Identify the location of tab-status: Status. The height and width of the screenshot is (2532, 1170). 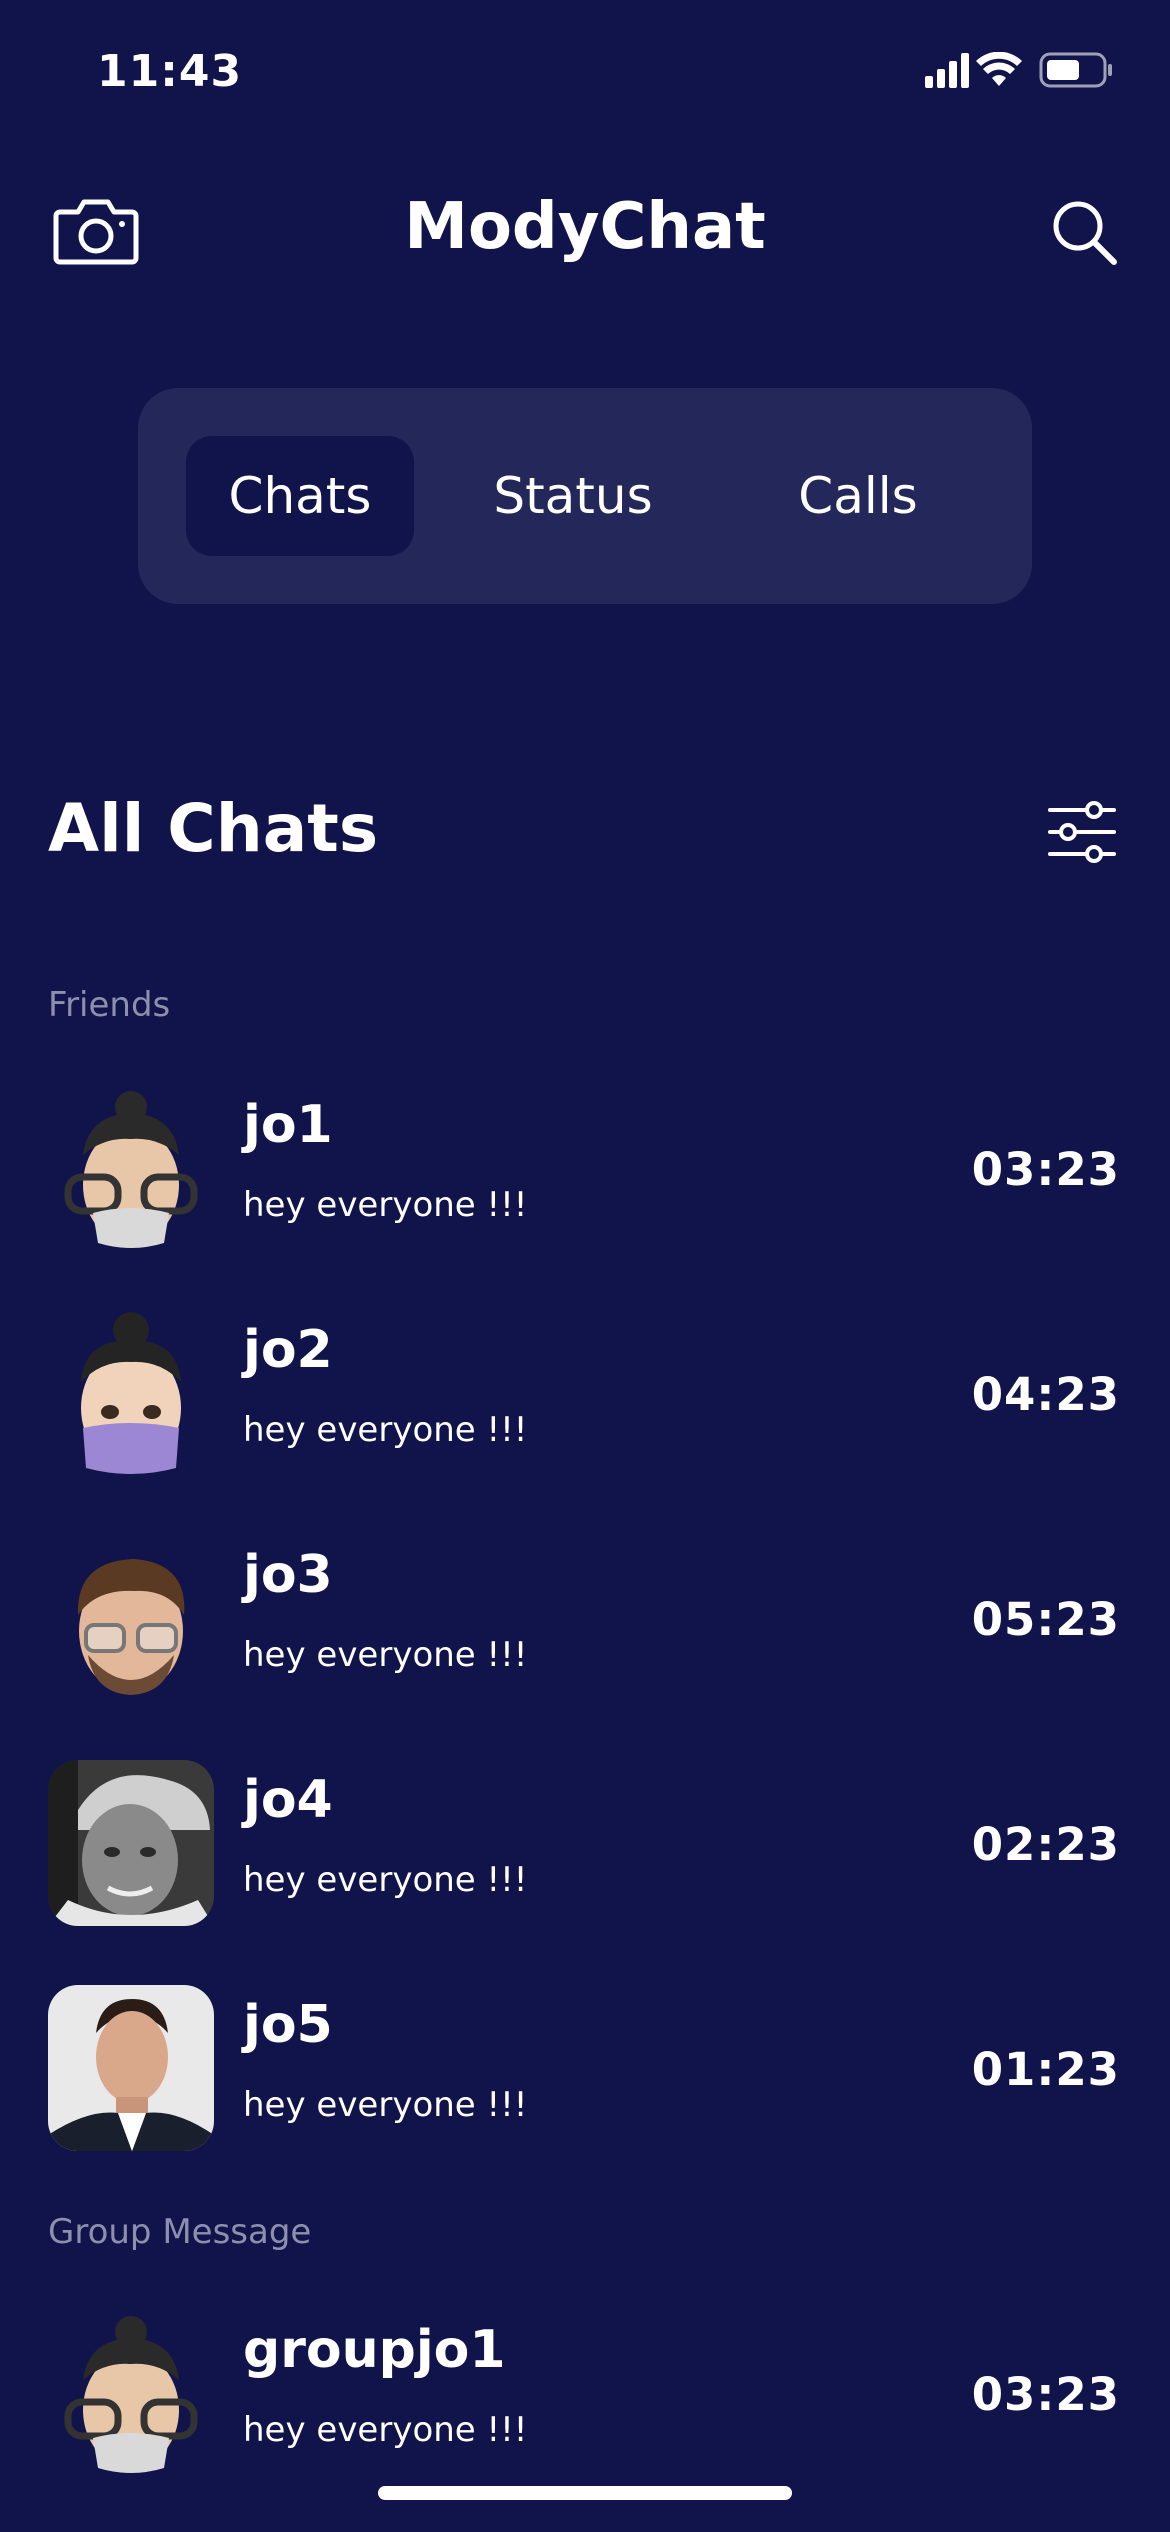
(573, 496).